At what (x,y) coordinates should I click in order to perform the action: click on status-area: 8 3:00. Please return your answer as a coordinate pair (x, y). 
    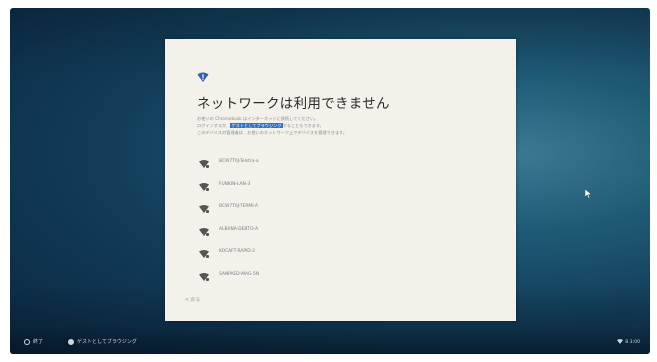
    Looking at the image, I should click on (628, 342).